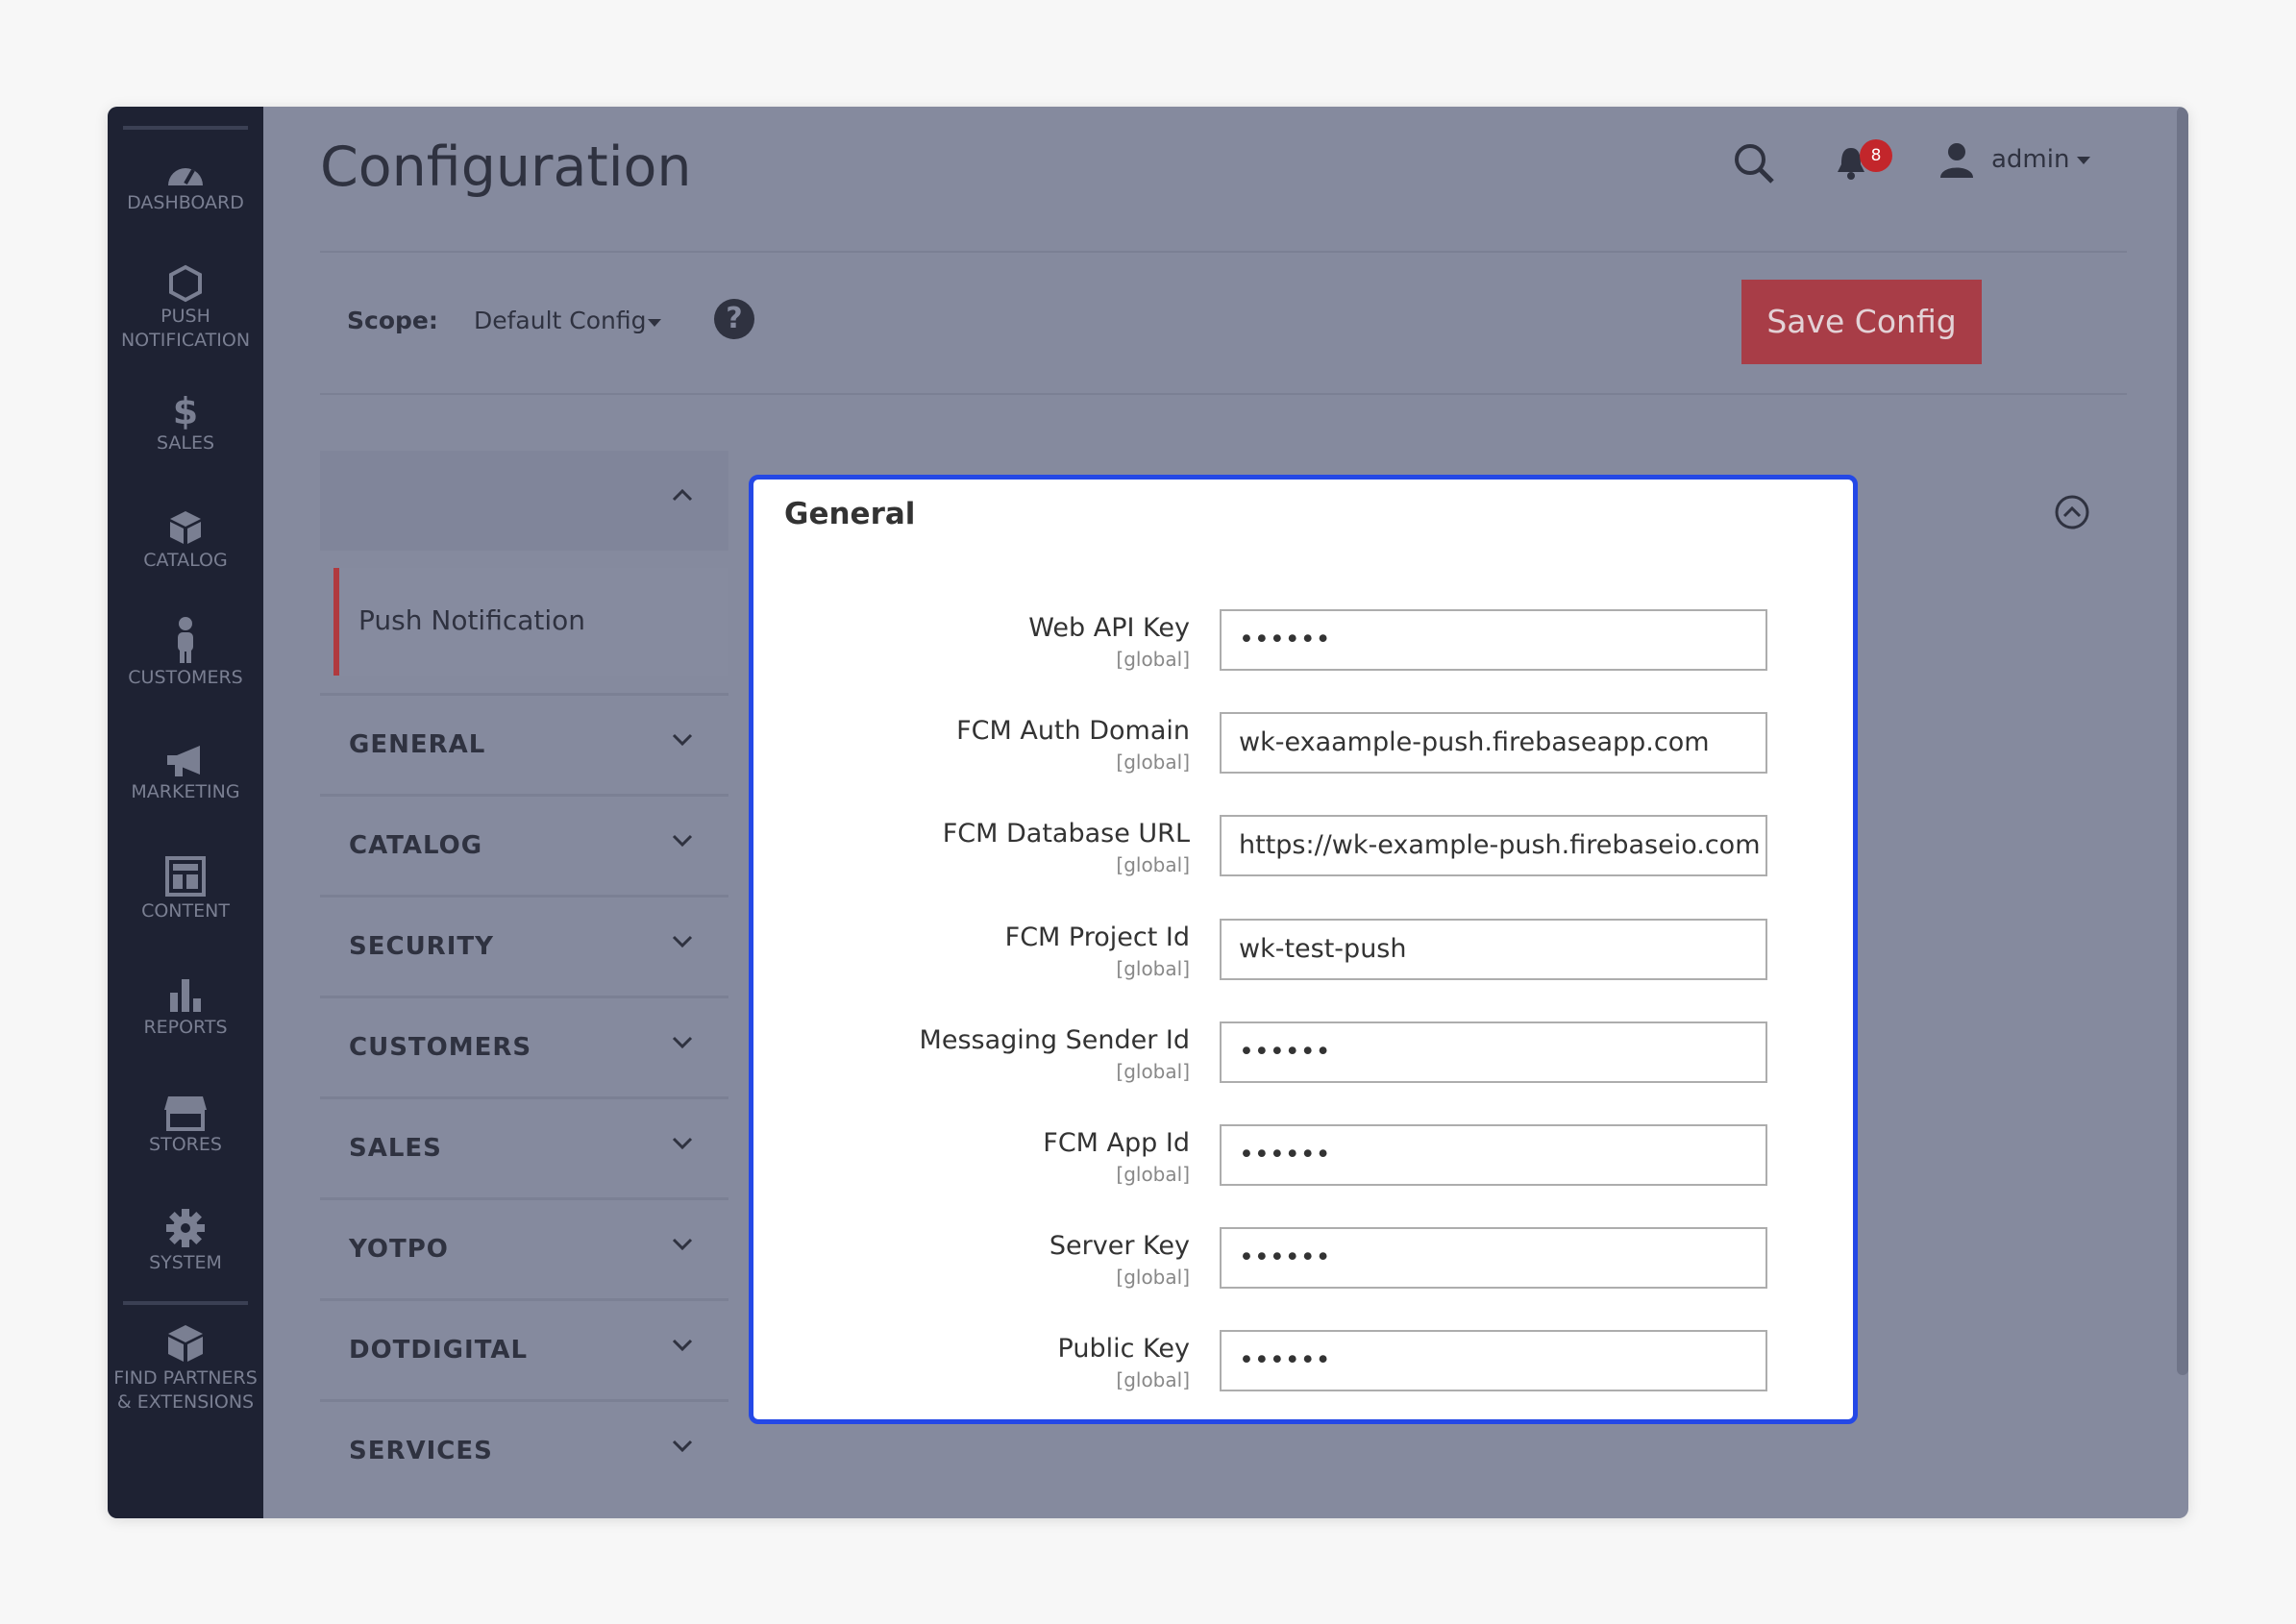 The height and width of the screenshot is (1624, 2296). What do you see at coordinates (1493, 950) in the screenshot?
I see `fcm-project-id-input: wk-test-push` at bounding box center [1493, 950].